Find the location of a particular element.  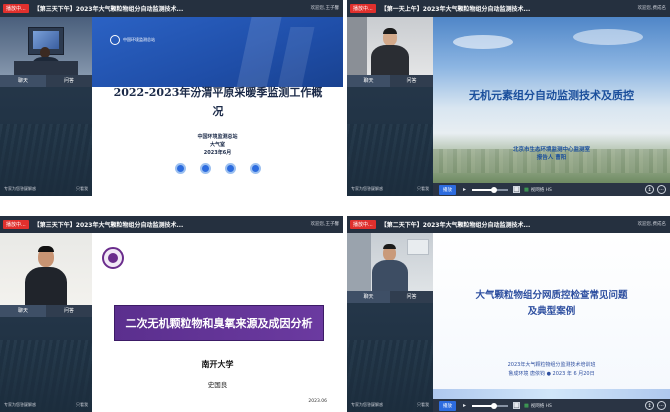

slide-presenter-line: 鲁成环境 唐依钧 ● 2023 年 6 月20日 is located at coordinates (551, 374).